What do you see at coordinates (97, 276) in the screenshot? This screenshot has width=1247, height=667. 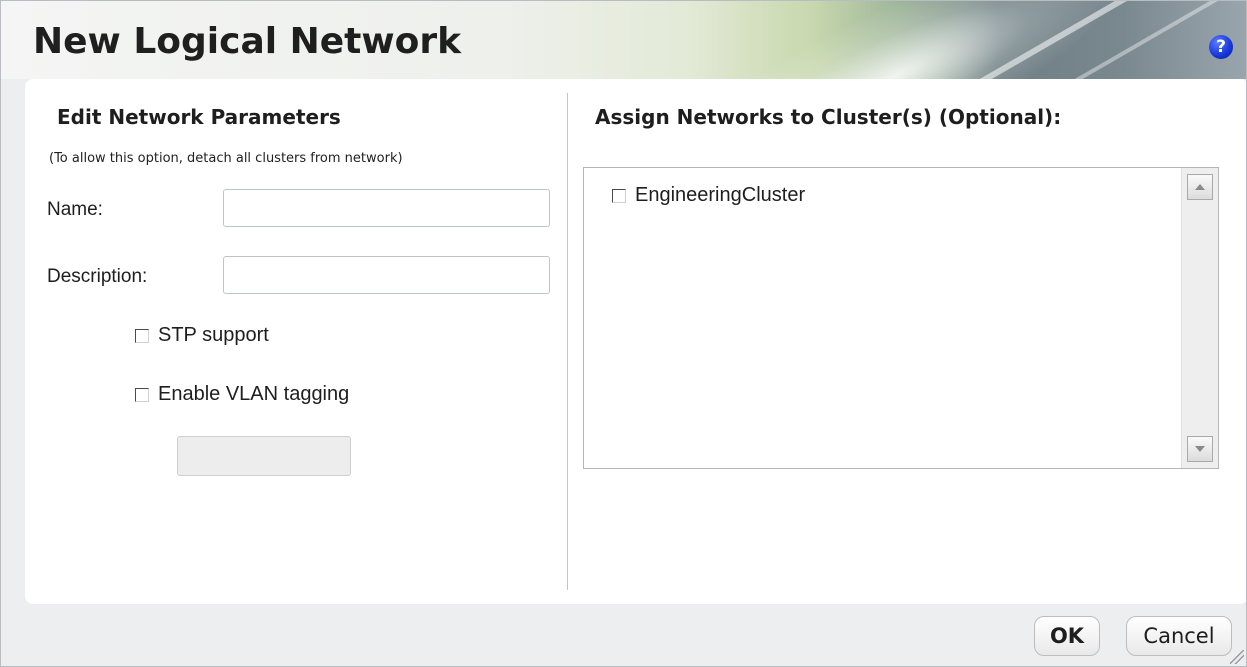 I see `description-label: Description:` at bounding box center [97, 276].